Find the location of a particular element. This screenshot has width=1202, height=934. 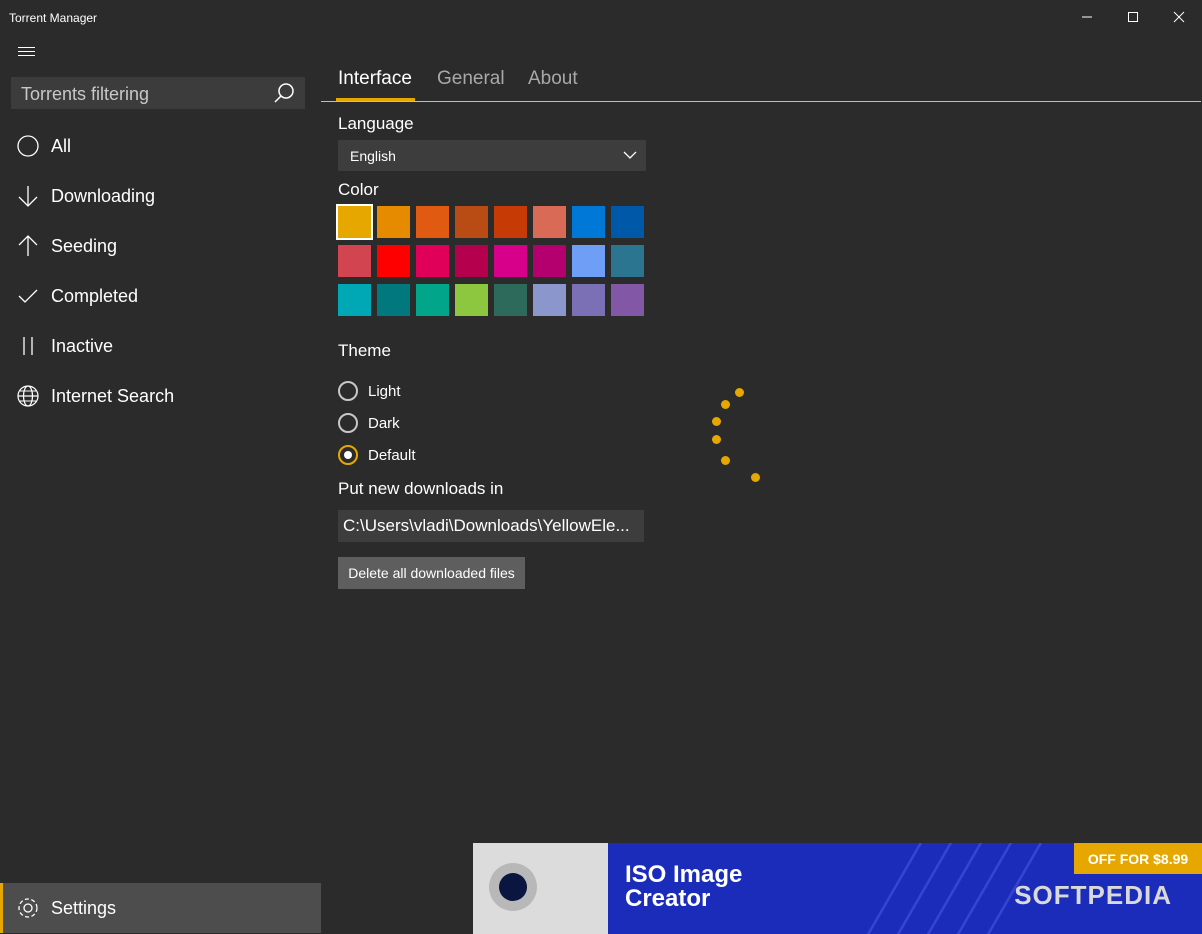

sidebar-item-completed: Completed is located at coordinates (160, 296).